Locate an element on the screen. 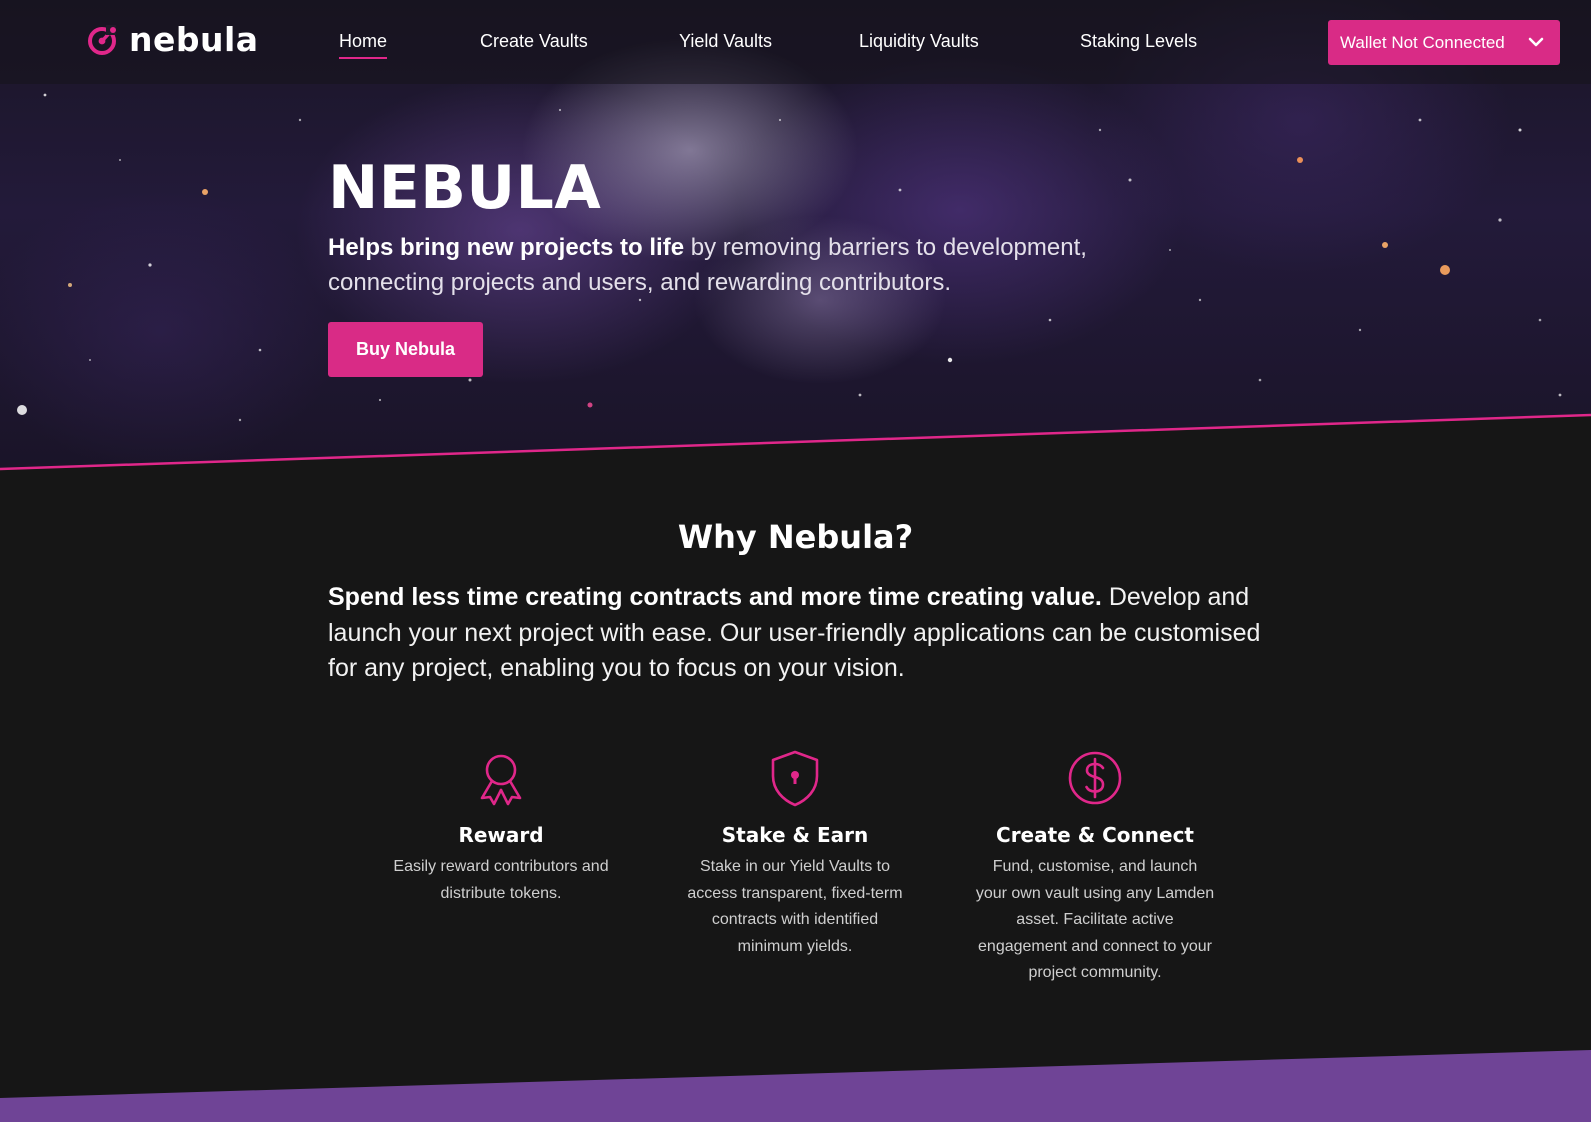 The height and width of the screenshot is (1122, 1591). logo: nebula is located at coordinates (173, 40).